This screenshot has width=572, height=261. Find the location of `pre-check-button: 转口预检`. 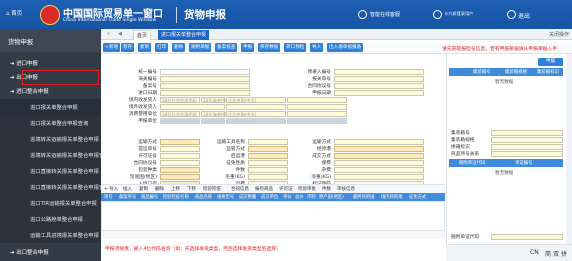

pre-check-button: 转口预检 is located at coordinates (295, 47).